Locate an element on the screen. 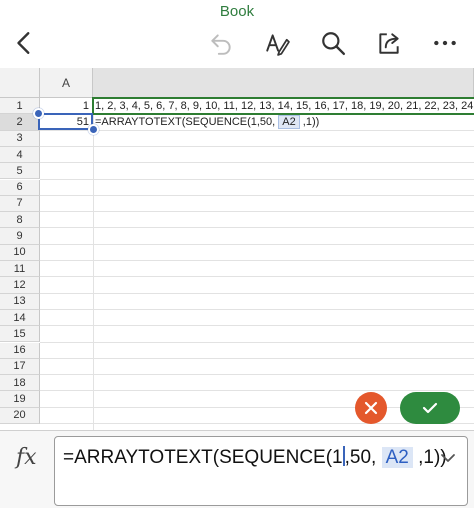  more-icon is located at coordinates (445, 43).